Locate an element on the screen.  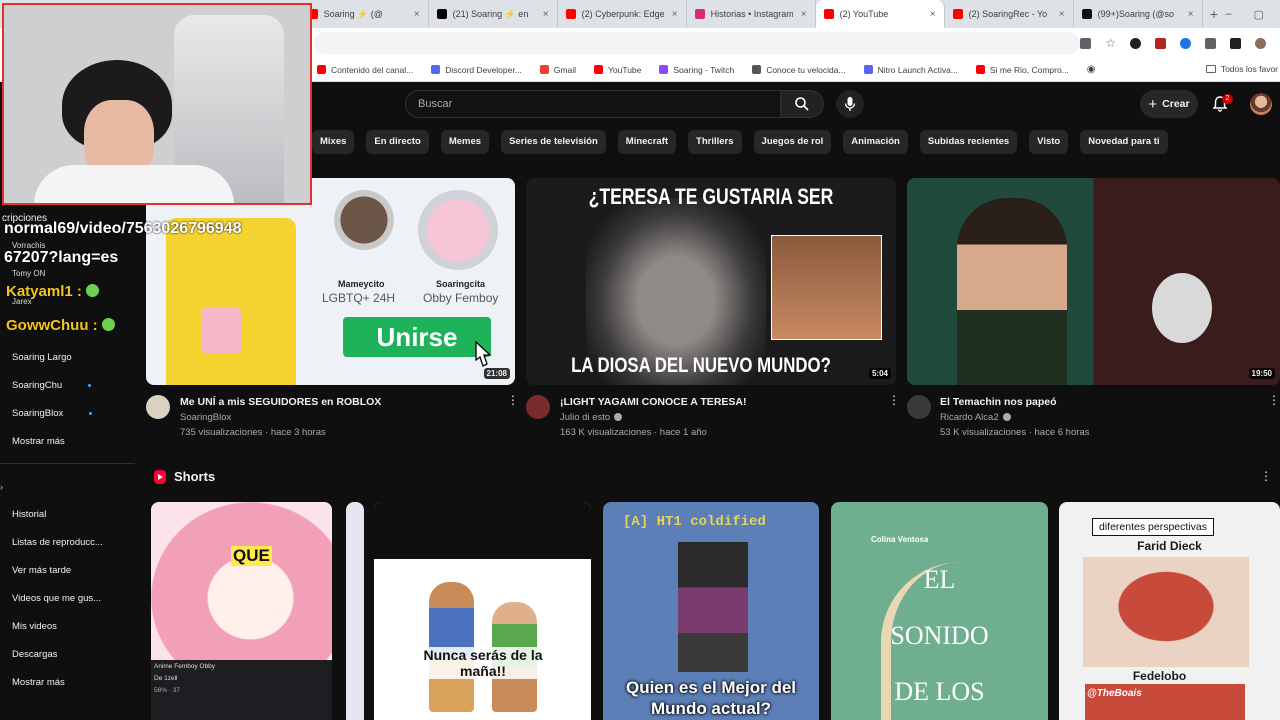
video-channel: Julio di esto is located at coordinates (591, 417).